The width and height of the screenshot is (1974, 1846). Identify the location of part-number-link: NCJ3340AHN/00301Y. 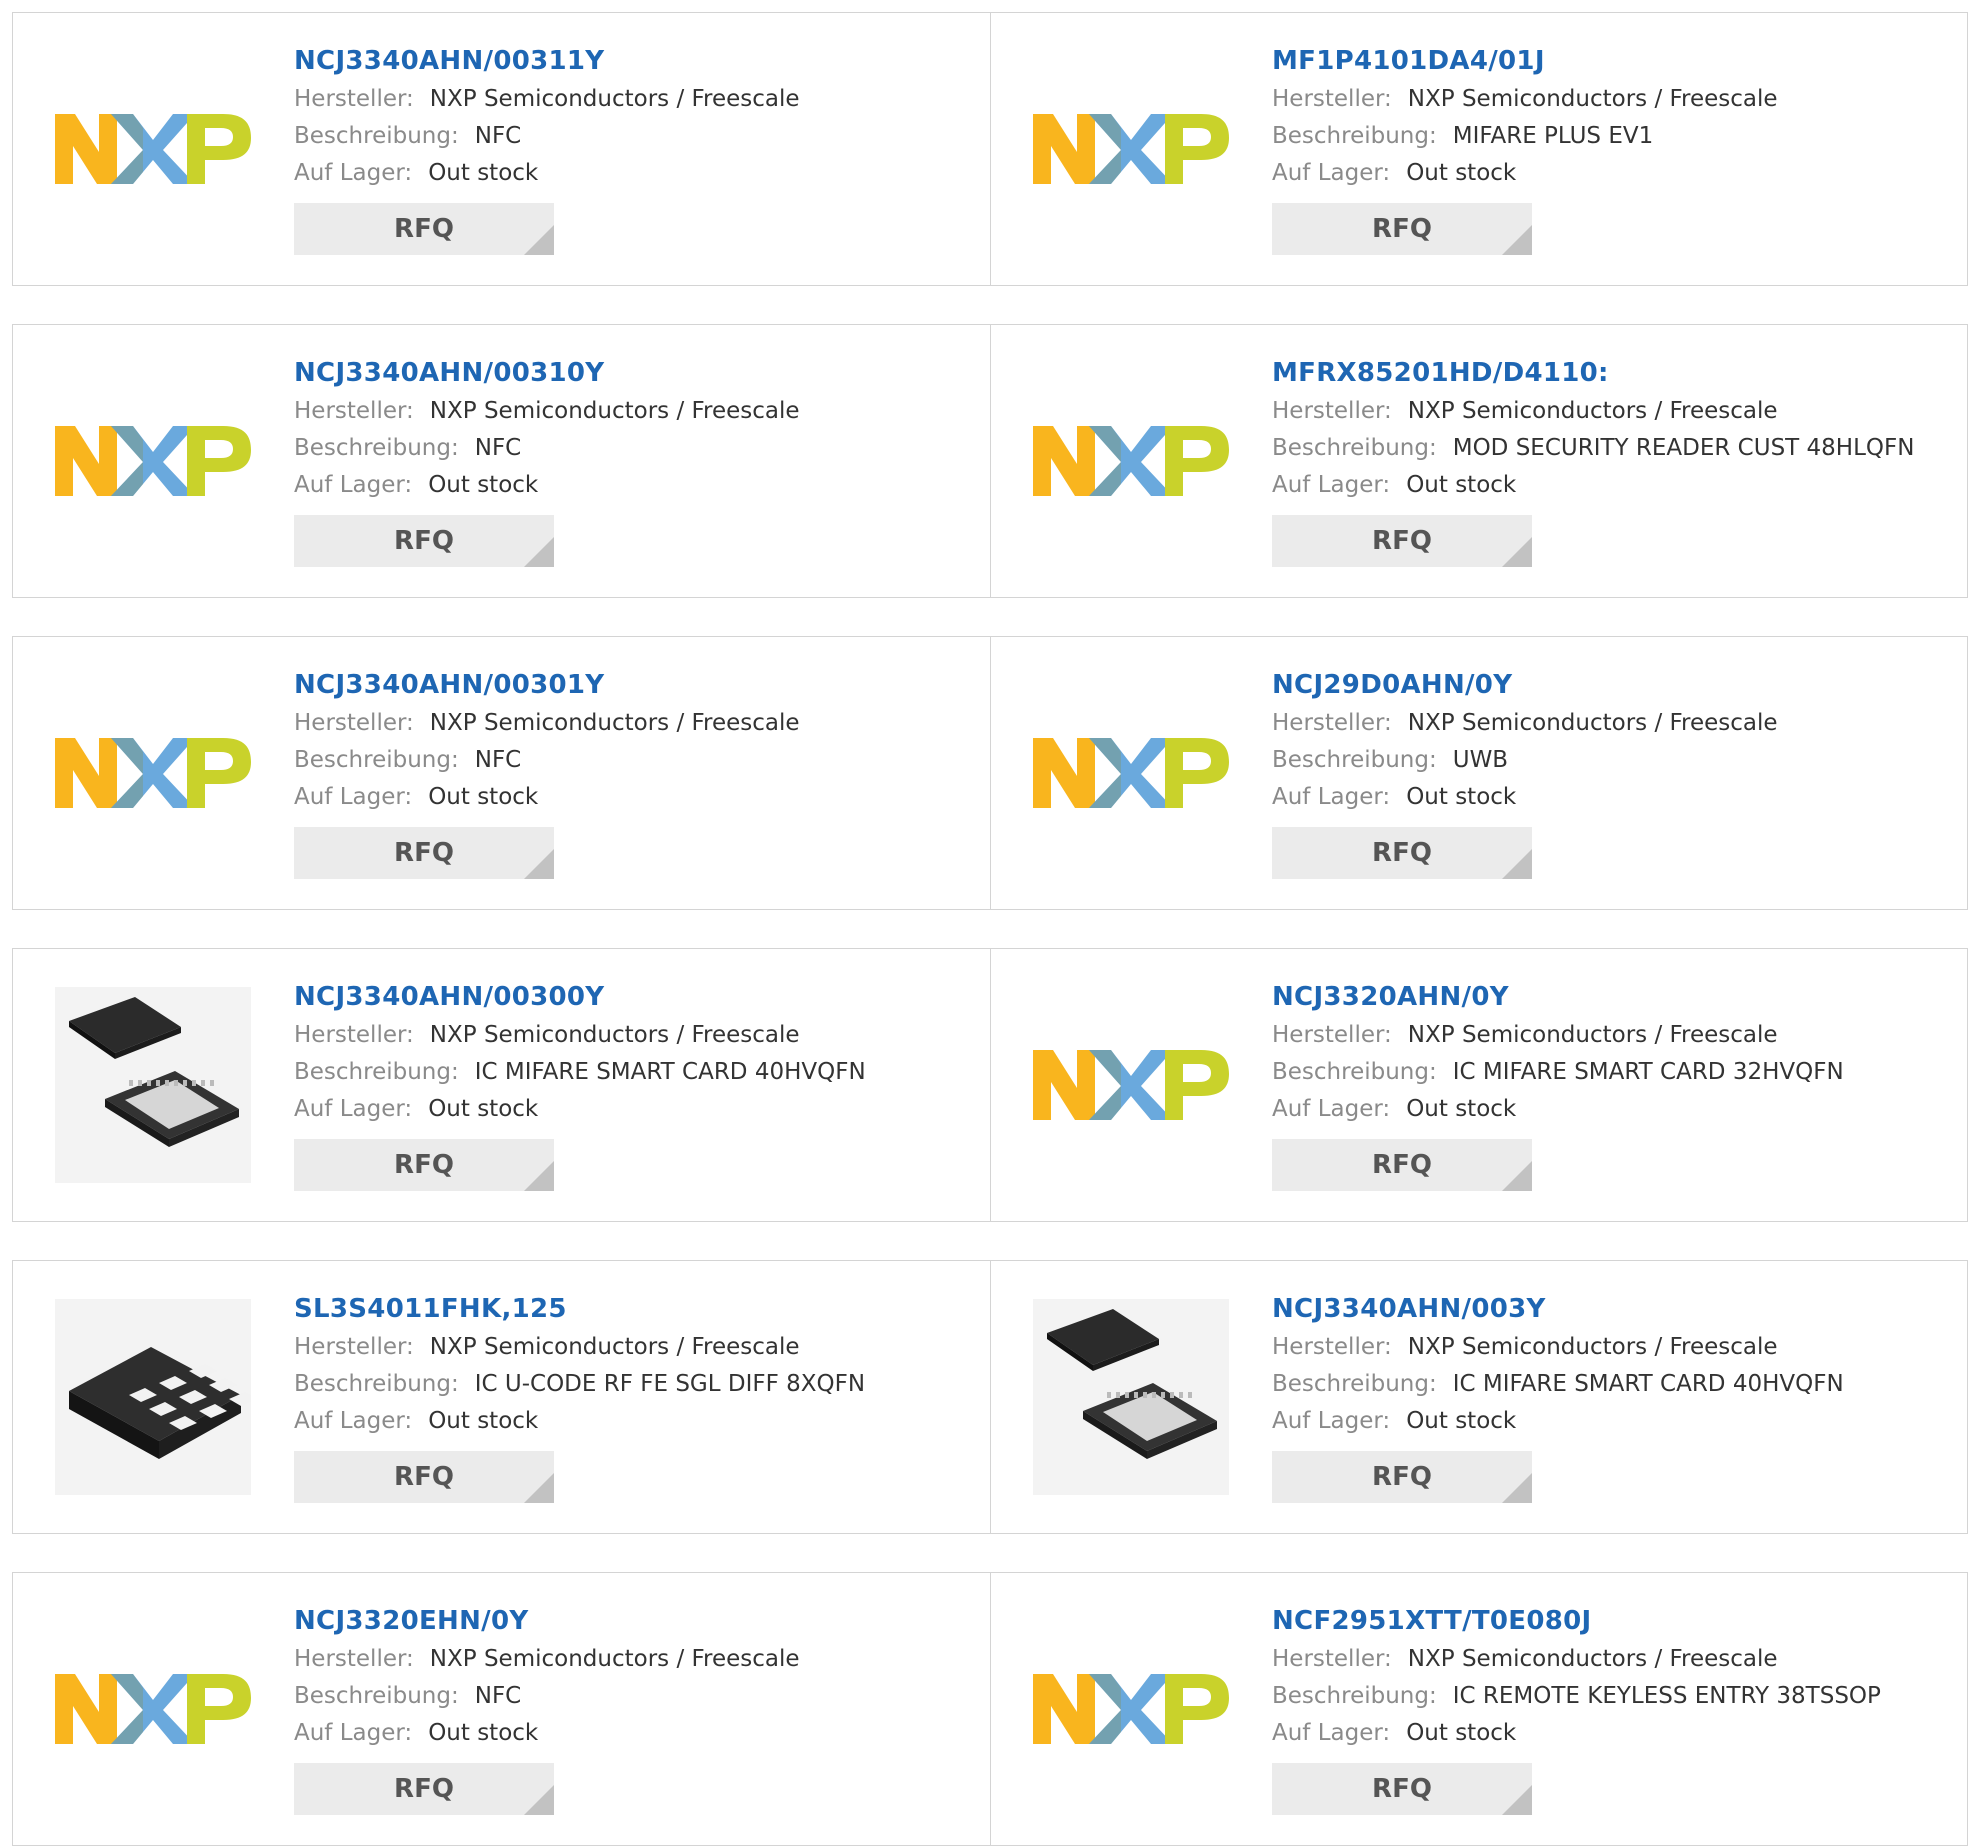
(547, 685).